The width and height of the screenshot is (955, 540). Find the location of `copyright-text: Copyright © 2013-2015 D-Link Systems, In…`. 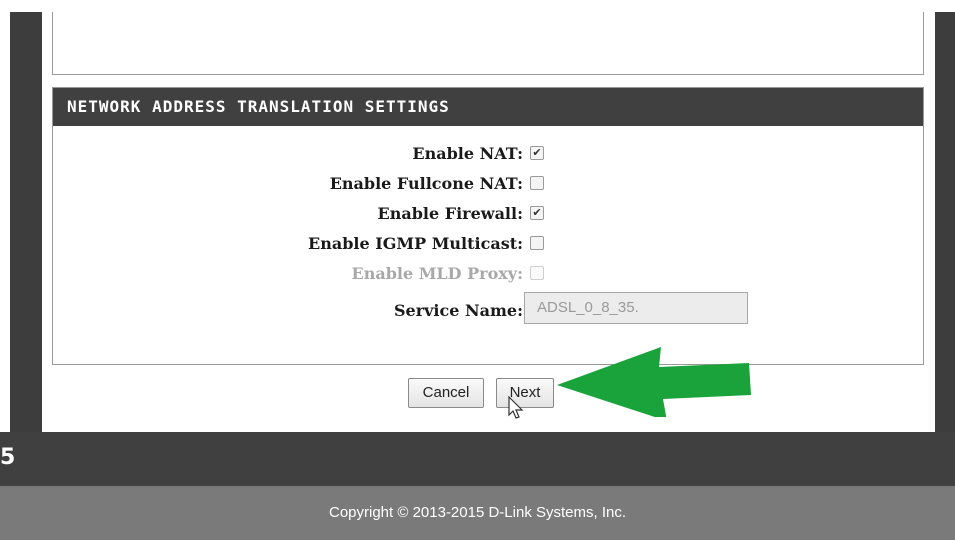

copyright-text: Copyright © 2013-2015 D-Link Systems, In… is located at coordinates (477, 512).